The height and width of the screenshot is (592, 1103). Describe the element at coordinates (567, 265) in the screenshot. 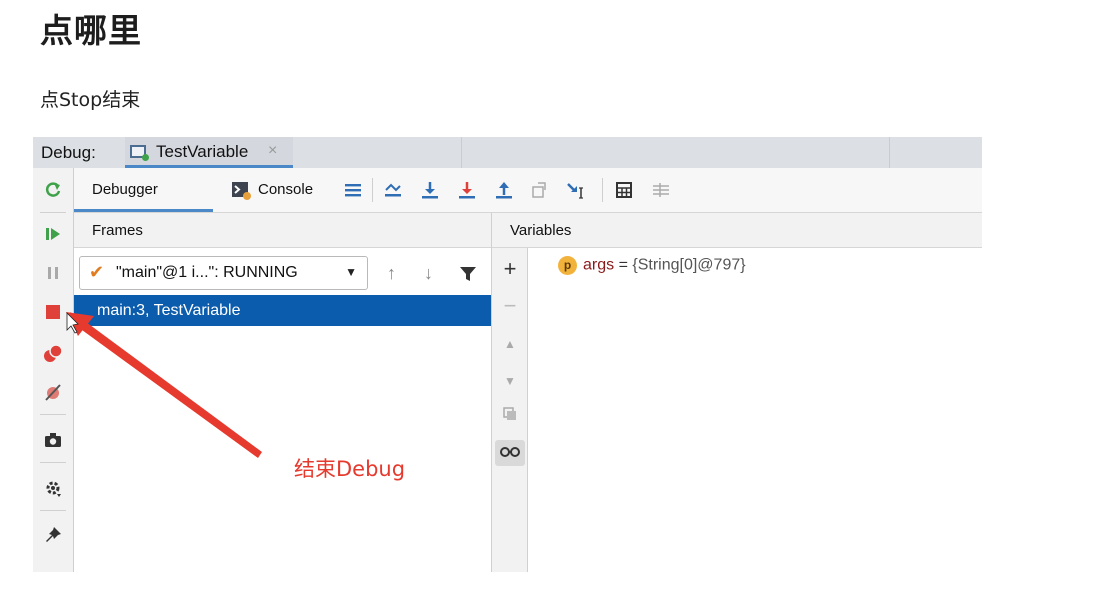

I see `parameter-icon: p` at that location.